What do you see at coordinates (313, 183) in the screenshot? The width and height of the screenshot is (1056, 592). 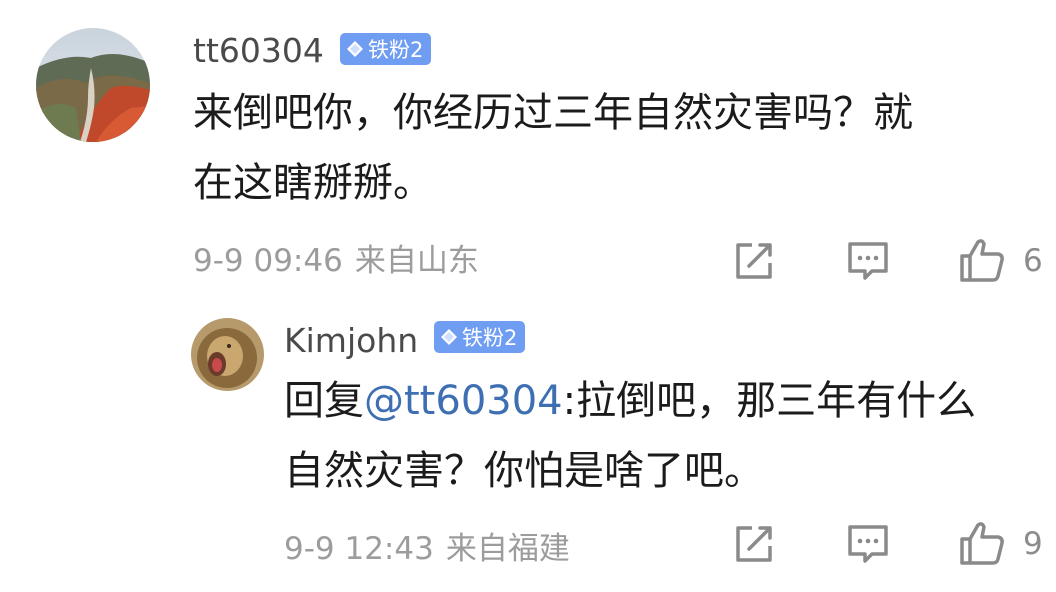 I see `comment-text-line: 在这瞎掰掰。` at bounding box center [313, 183].